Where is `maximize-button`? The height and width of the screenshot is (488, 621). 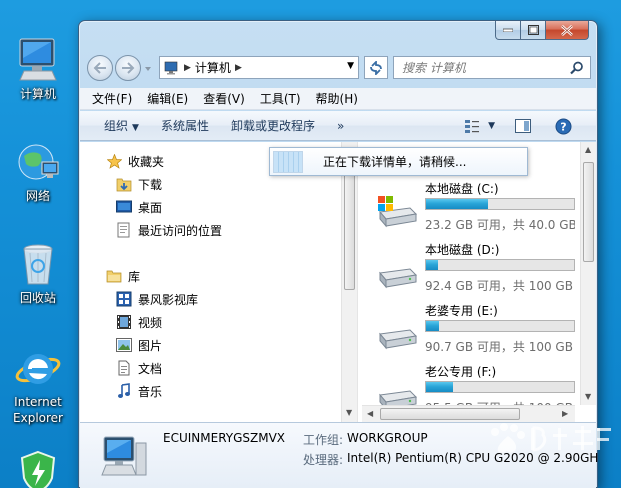
maximize-button is located at coordinates (533, 30).